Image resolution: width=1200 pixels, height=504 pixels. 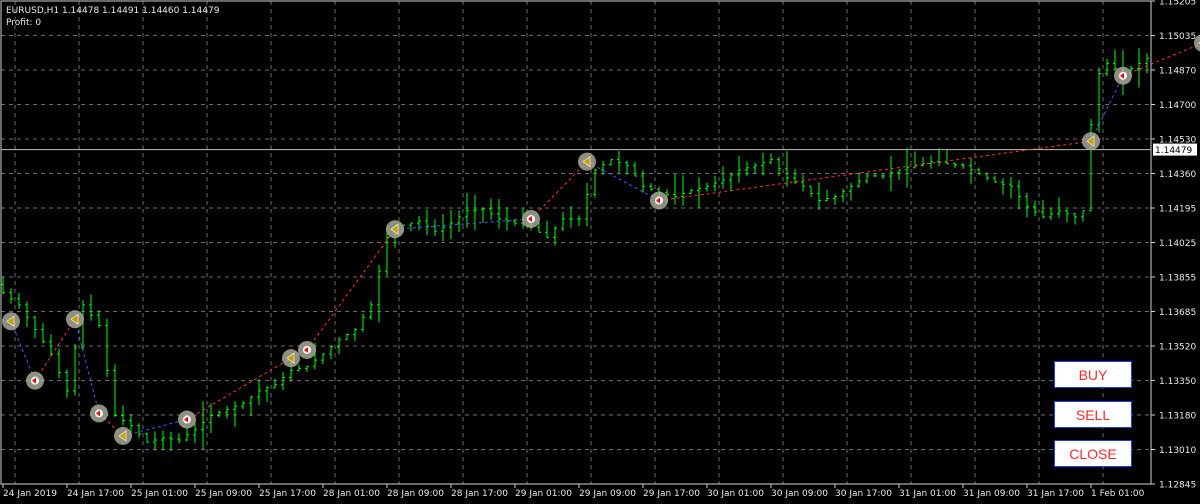 What do you see at coordinates (287, 494) in the screenshot?
I see `x-tick-label: 25 Jan 17:00` at bounding box center [287, 494].